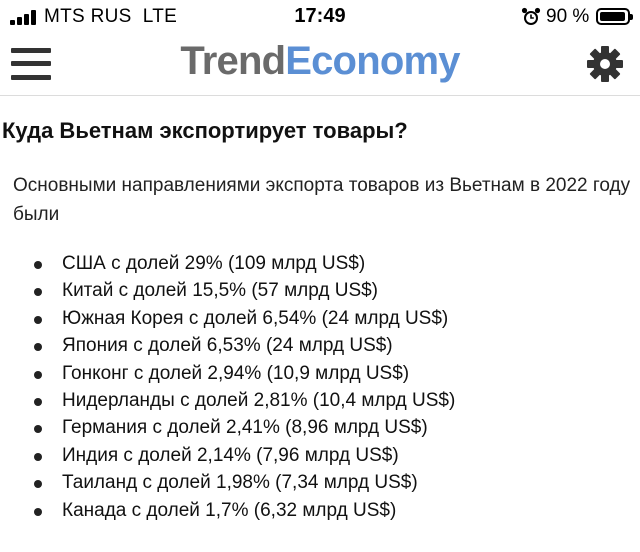  Describe the element at coordinates (259, 401) in the screenshot. I see `list-item-text: Нидерланды с долей 2,81% (10,4 млрд US$)` at that location.